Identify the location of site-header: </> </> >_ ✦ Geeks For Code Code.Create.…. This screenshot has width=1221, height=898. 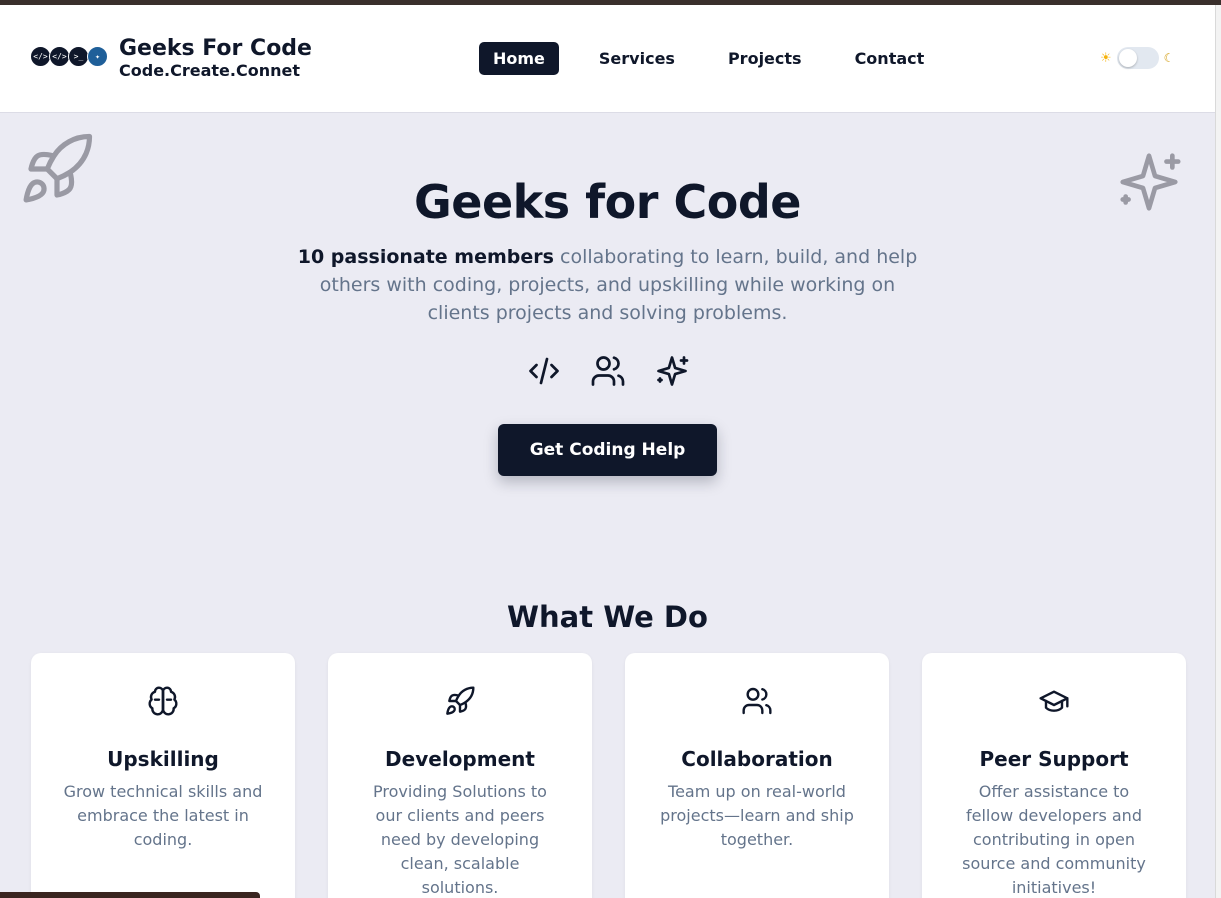
(607, 59).